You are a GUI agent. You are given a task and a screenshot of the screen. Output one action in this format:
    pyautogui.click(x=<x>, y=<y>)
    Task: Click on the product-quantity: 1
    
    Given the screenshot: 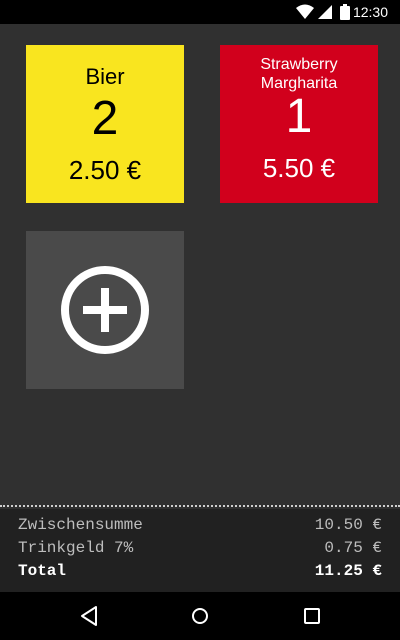 What is the action you would take?
    pyautogui.click(x=299, y=116)
    